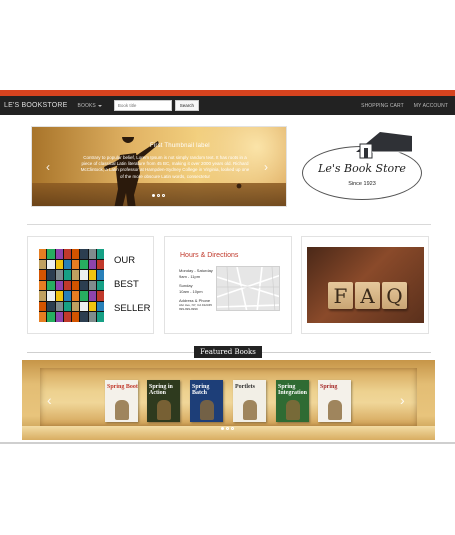 This screenshot has height=535, width=455. Describe the element at coordinates (186, 105) in the screenshot. I see `search-button: Search` at that location.